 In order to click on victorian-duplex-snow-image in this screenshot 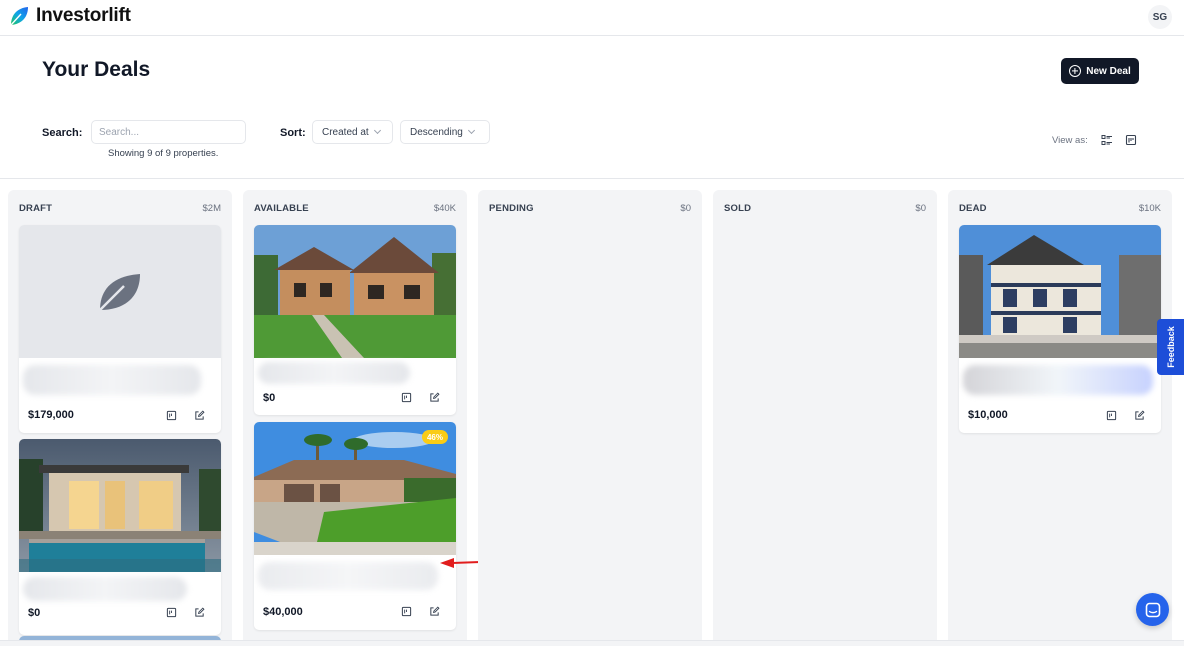, I will do `click(1060, 291)`.